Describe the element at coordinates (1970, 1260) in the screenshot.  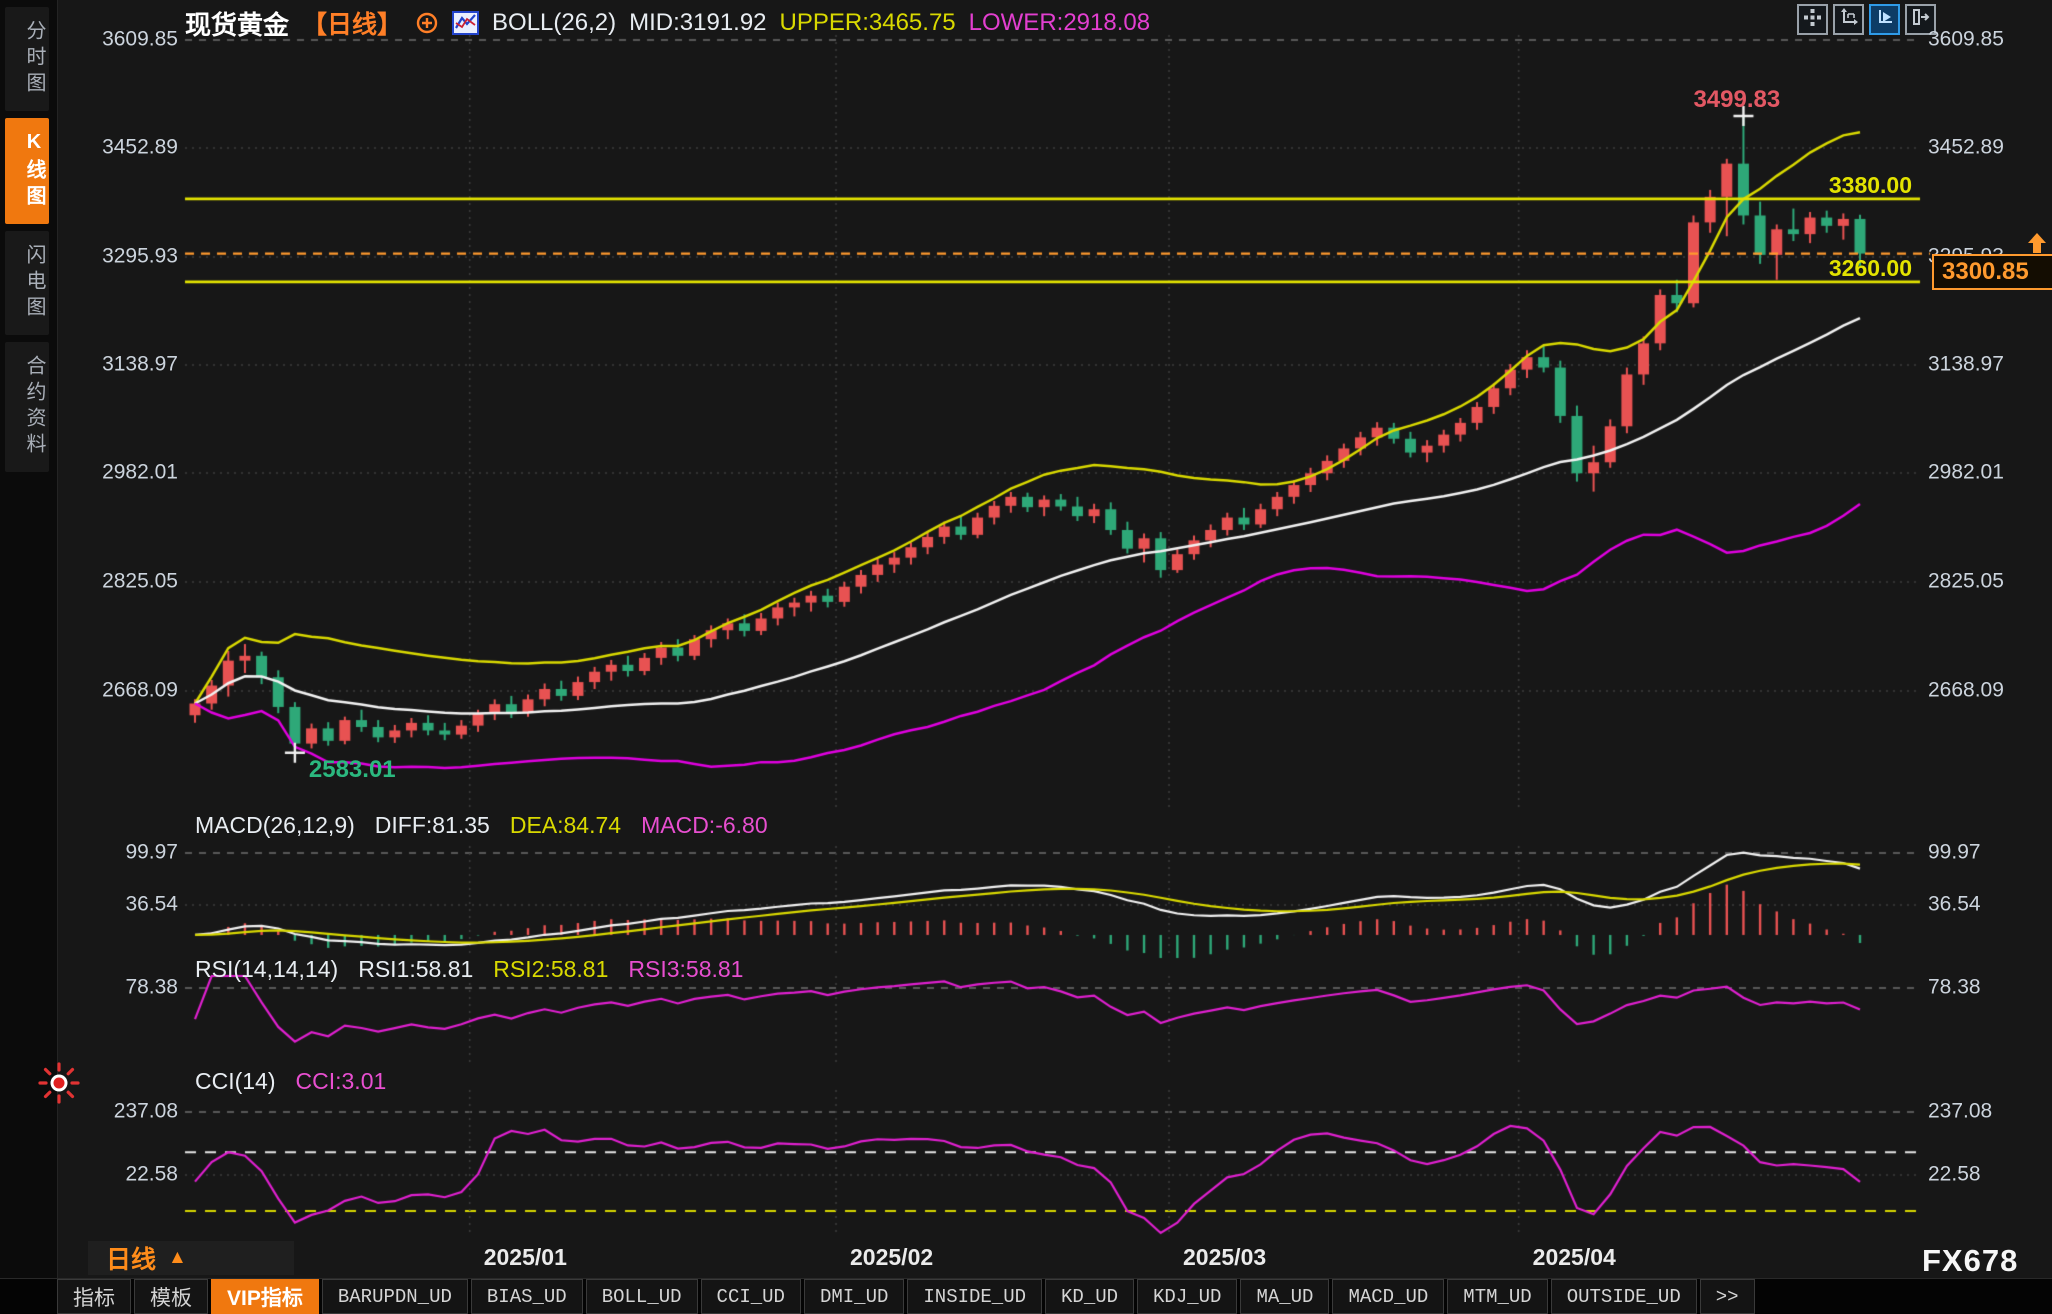
I see `brand-watermark: FX678` at that location.